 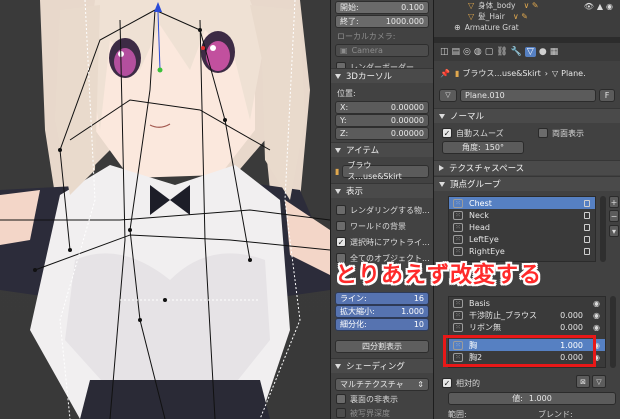 I want to click on angle-value: 150°, so click(x=494, y=147).